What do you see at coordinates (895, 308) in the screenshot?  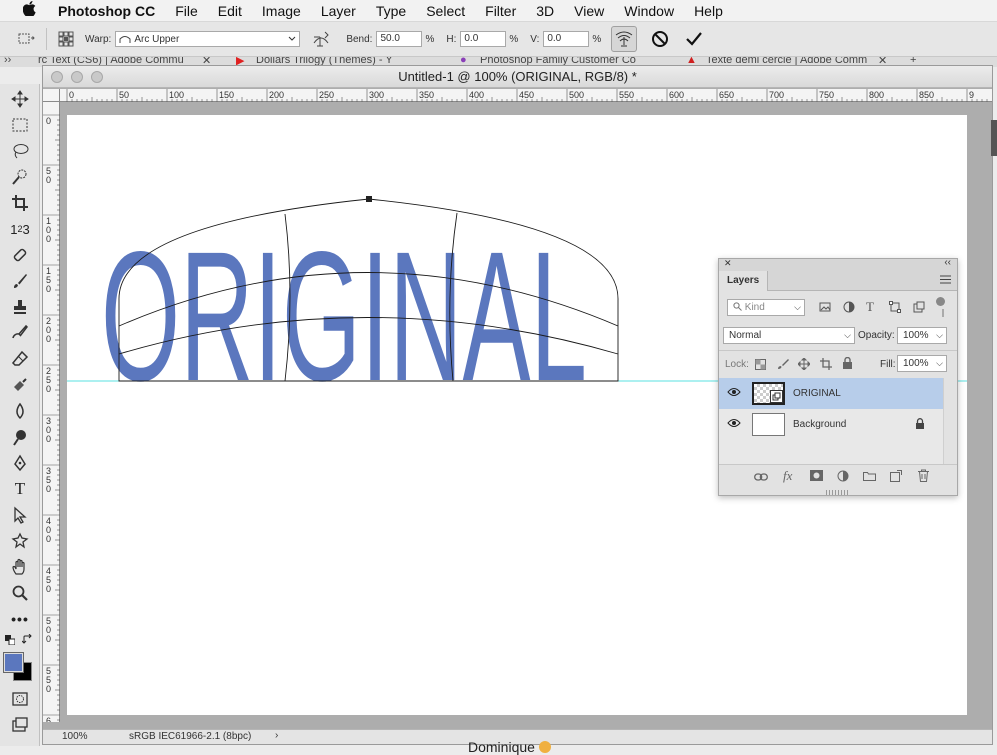 I see `filter-shape-icon` at bounding box center [895, 308].